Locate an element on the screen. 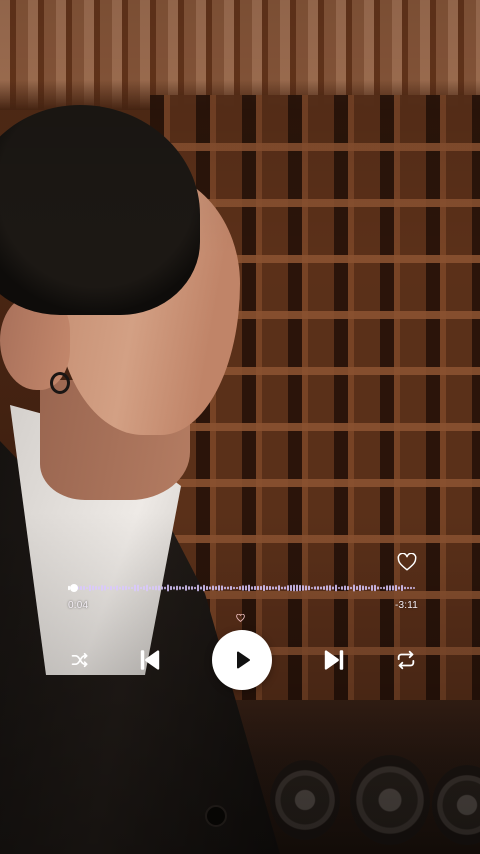  play-button is located at coordinates (242, 660).